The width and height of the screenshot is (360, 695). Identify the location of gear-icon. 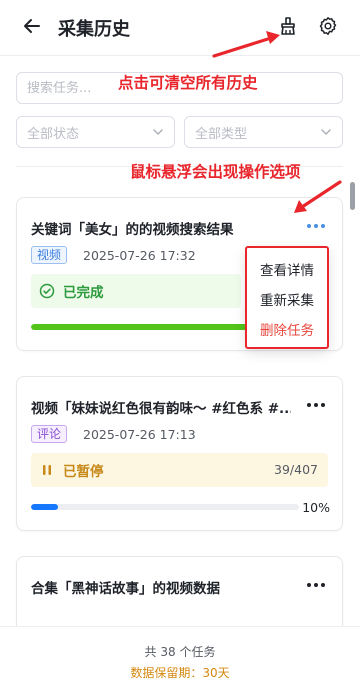
(328, 28).